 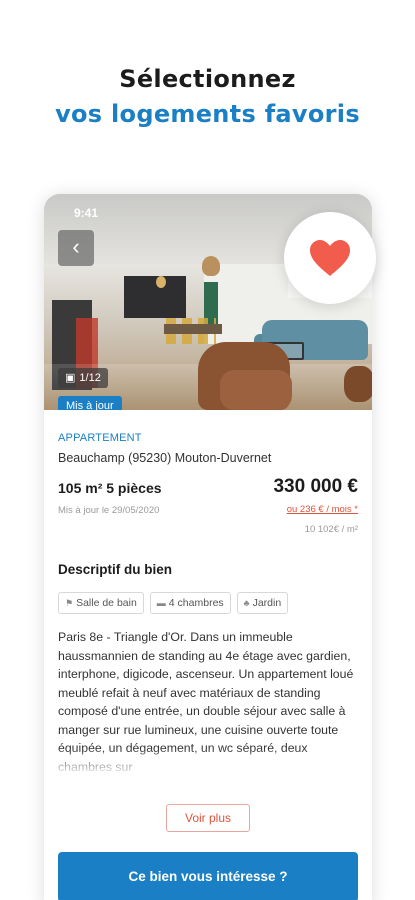 I want to click on see-more-button: Voir plus, so click(x=208, y=818).